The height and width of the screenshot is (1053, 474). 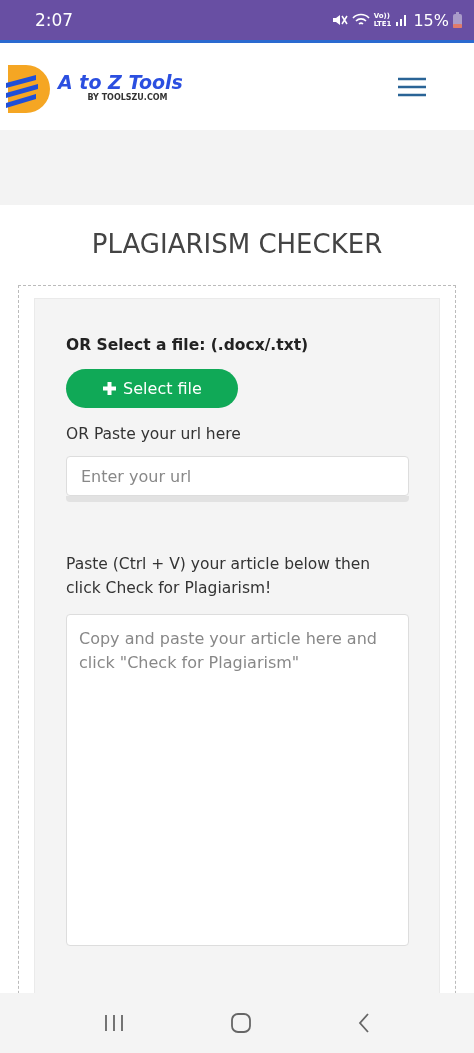 What do you see at coordinates (237, 476) in the screenshot?
I see `url-input: Enter your url` at bounding box center [237, 476].